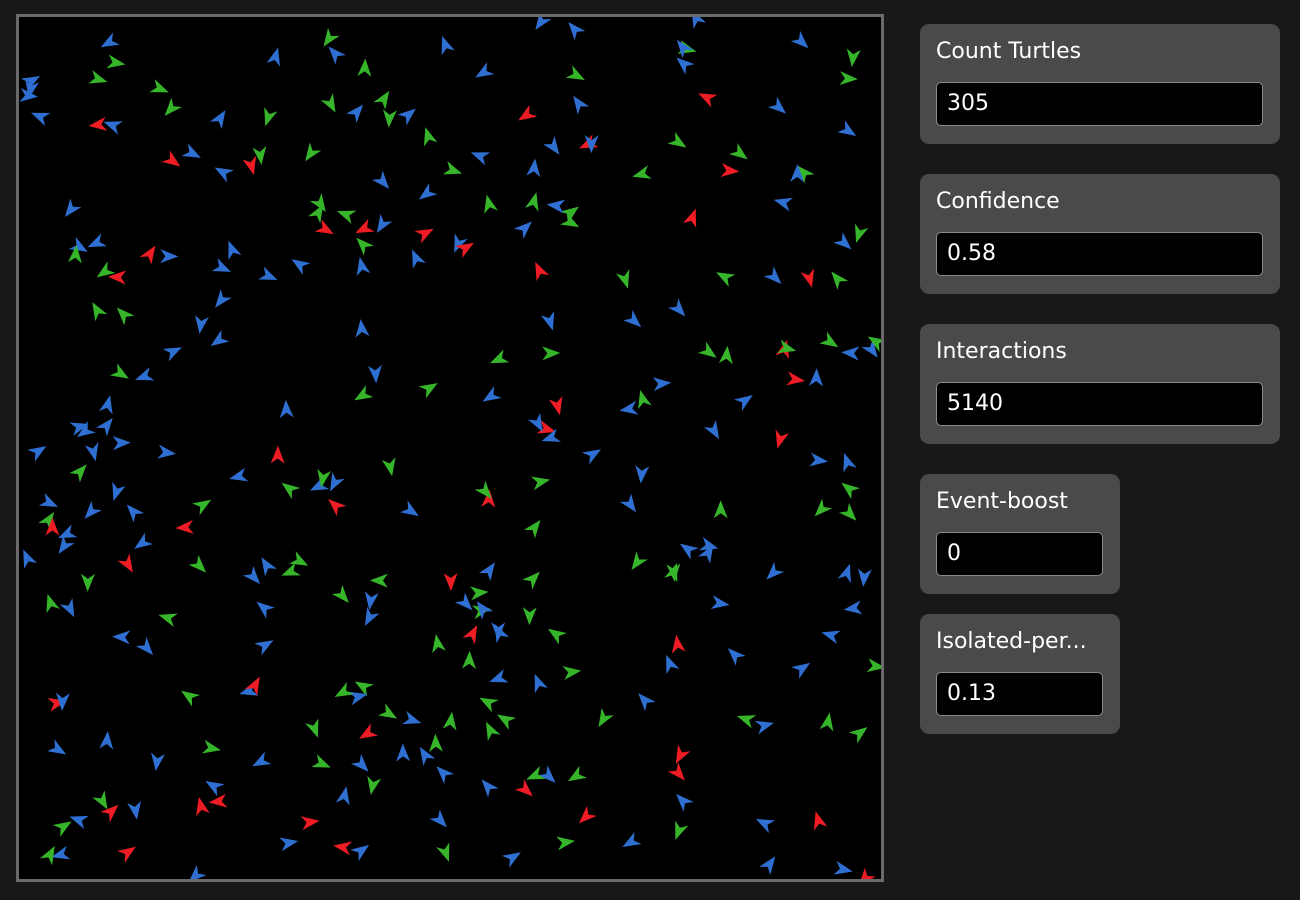  Describe the element at coordinates (1009, 51) in the screenshot. I see `monitor-label: Count Turtles` at that location.